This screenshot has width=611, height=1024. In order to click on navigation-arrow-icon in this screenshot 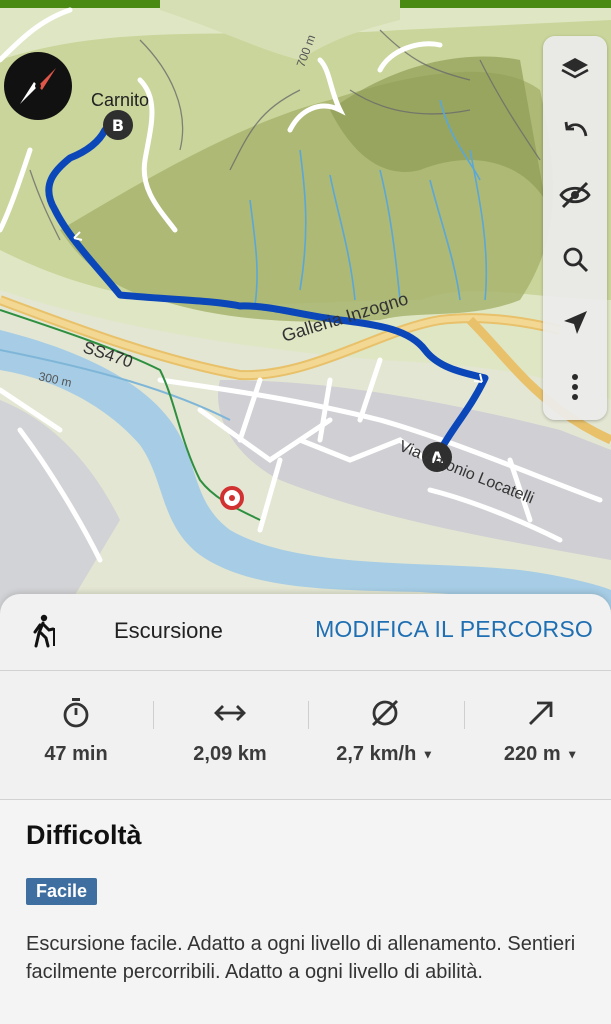, I will do `click(575, 322)`.